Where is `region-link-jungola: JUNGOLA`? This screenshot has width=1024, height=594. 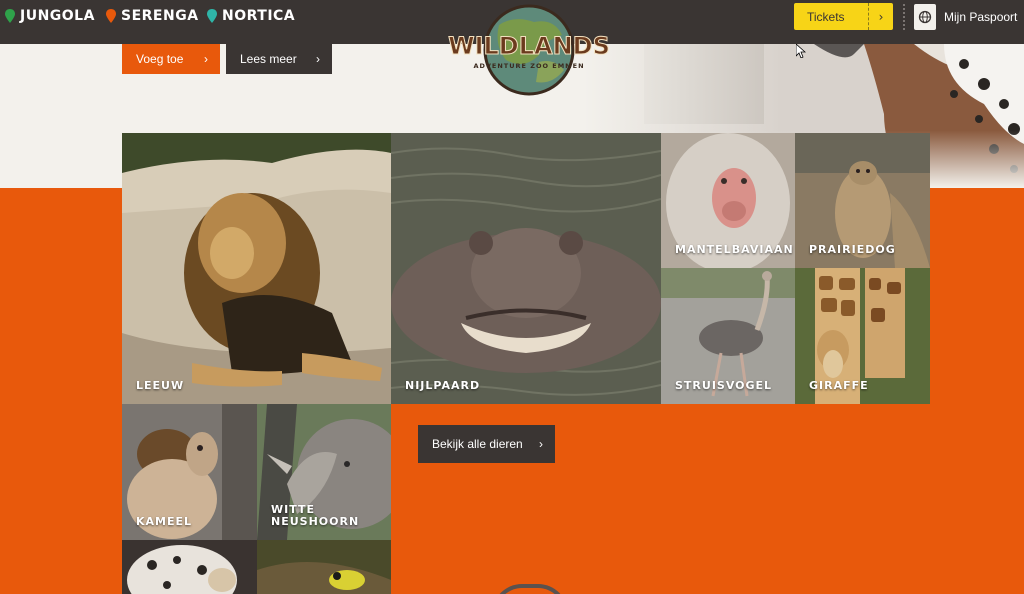 region-link-jungola: JUNGOLA is located at coordinates (50, 16).